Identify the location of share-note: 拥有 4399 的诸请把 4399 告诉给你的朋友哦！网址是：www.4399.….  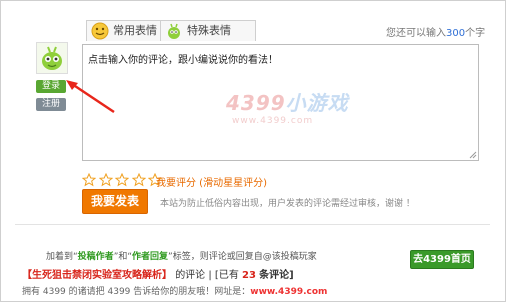
(174, 290).